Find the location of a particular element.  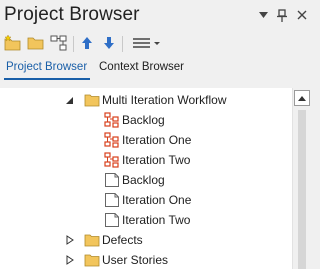

scroll-thumb is located at coordinates (302, 189).